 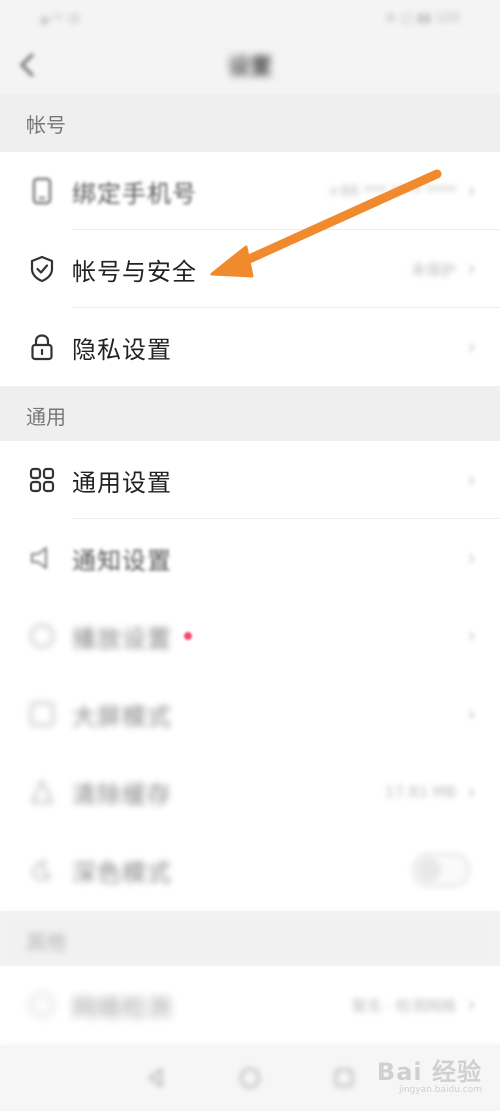 I want to click on section-header-account: 帐号, so click(x=250, y=123).